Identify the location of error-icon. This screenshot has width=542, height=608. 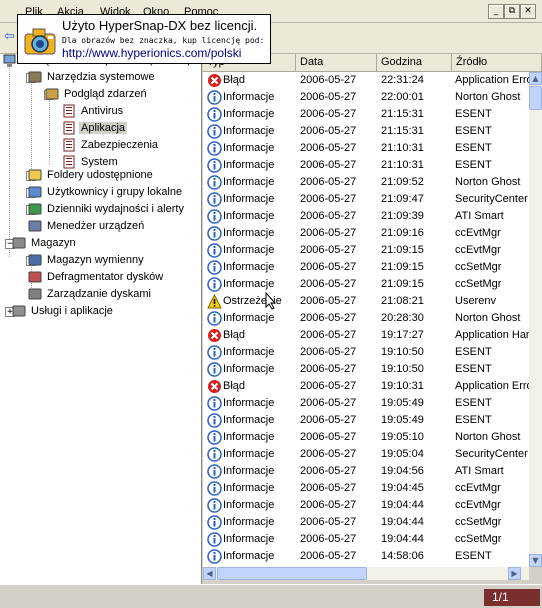
(214, 386).